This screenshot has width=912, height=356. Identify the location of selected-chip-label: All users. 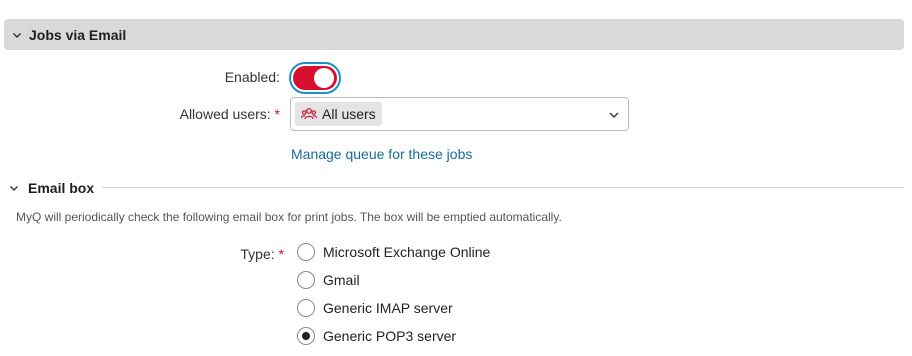
(349, 114).